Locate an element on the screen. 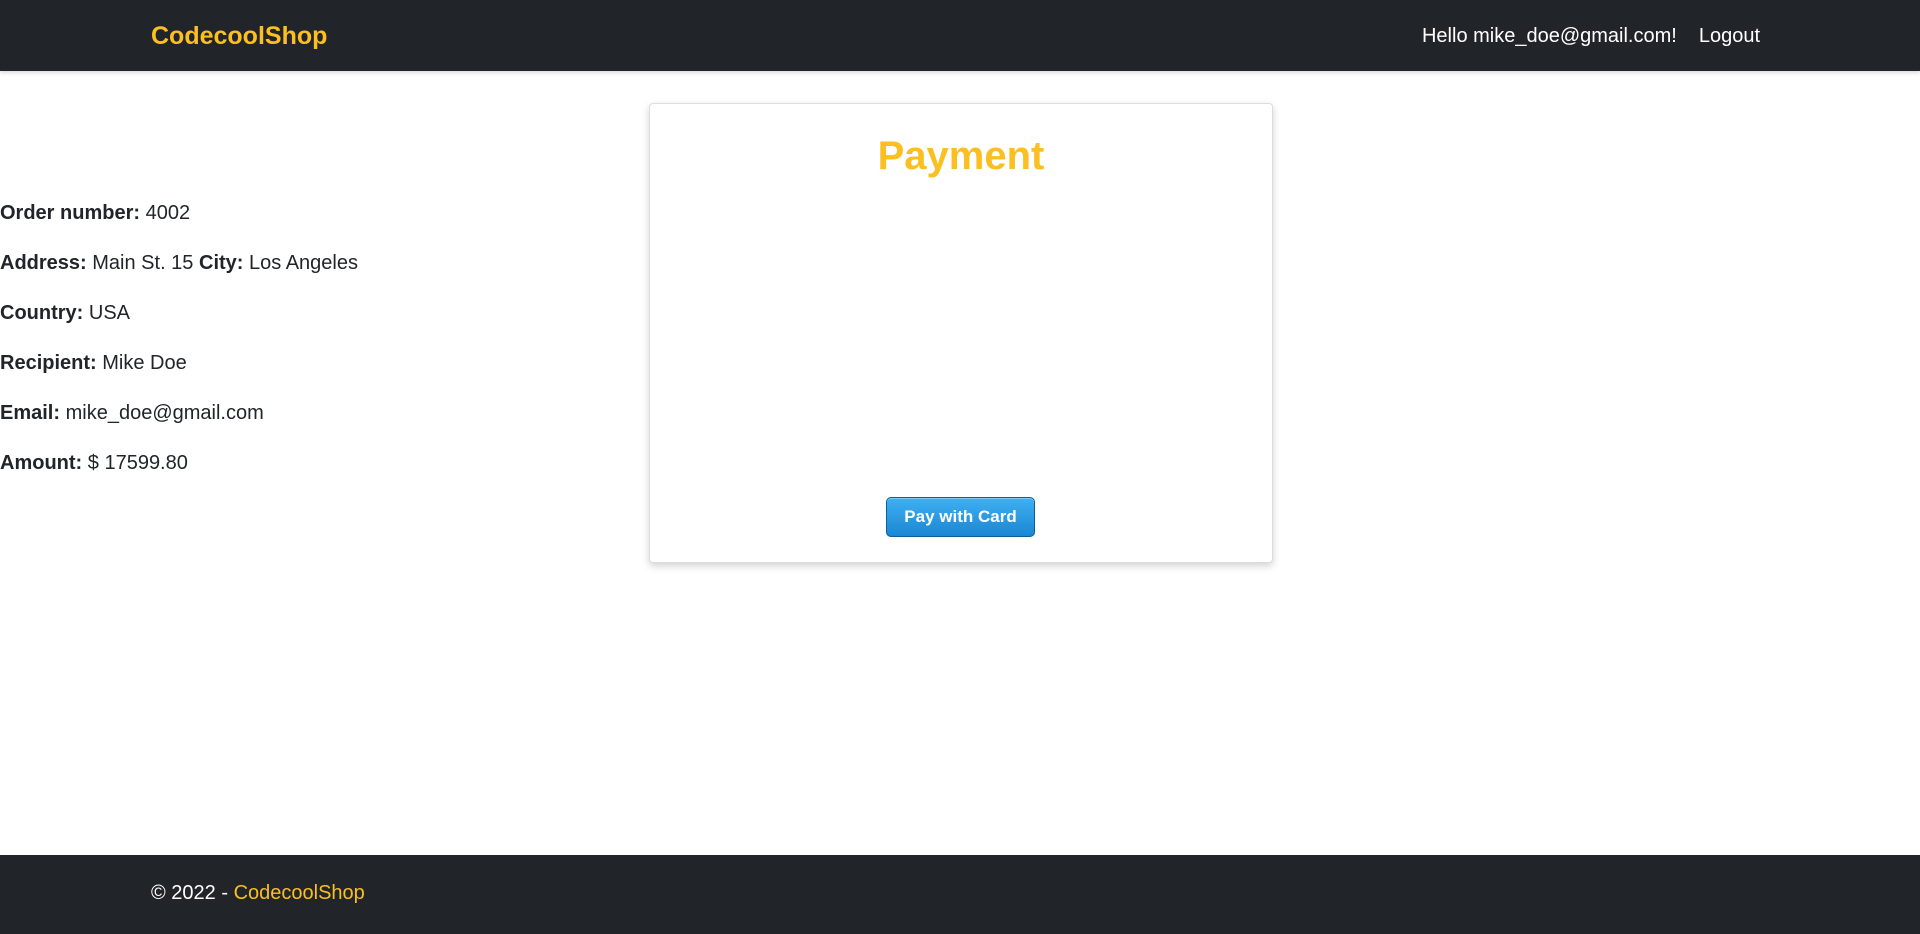 The image size is (1920, 934). nav-right-group: Hello mike_doe@gmail.com! Logout is located at coordinates (1591, 36).